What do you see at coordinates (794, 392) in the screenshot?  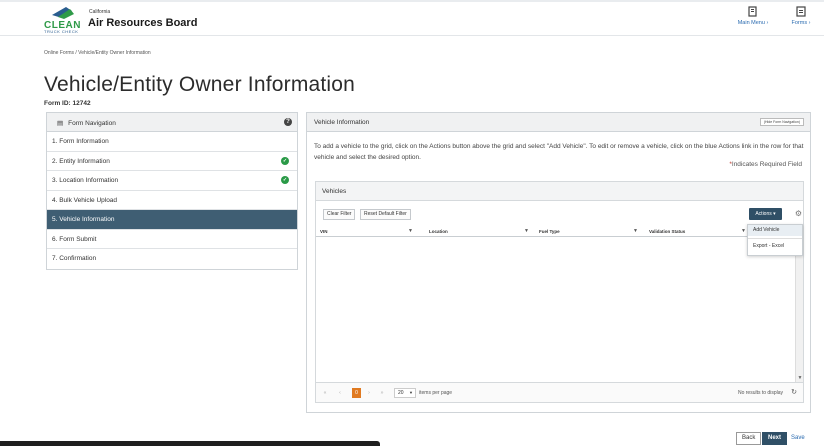 I see `refresh-icon: ↻` at bounding box center [794, 392].